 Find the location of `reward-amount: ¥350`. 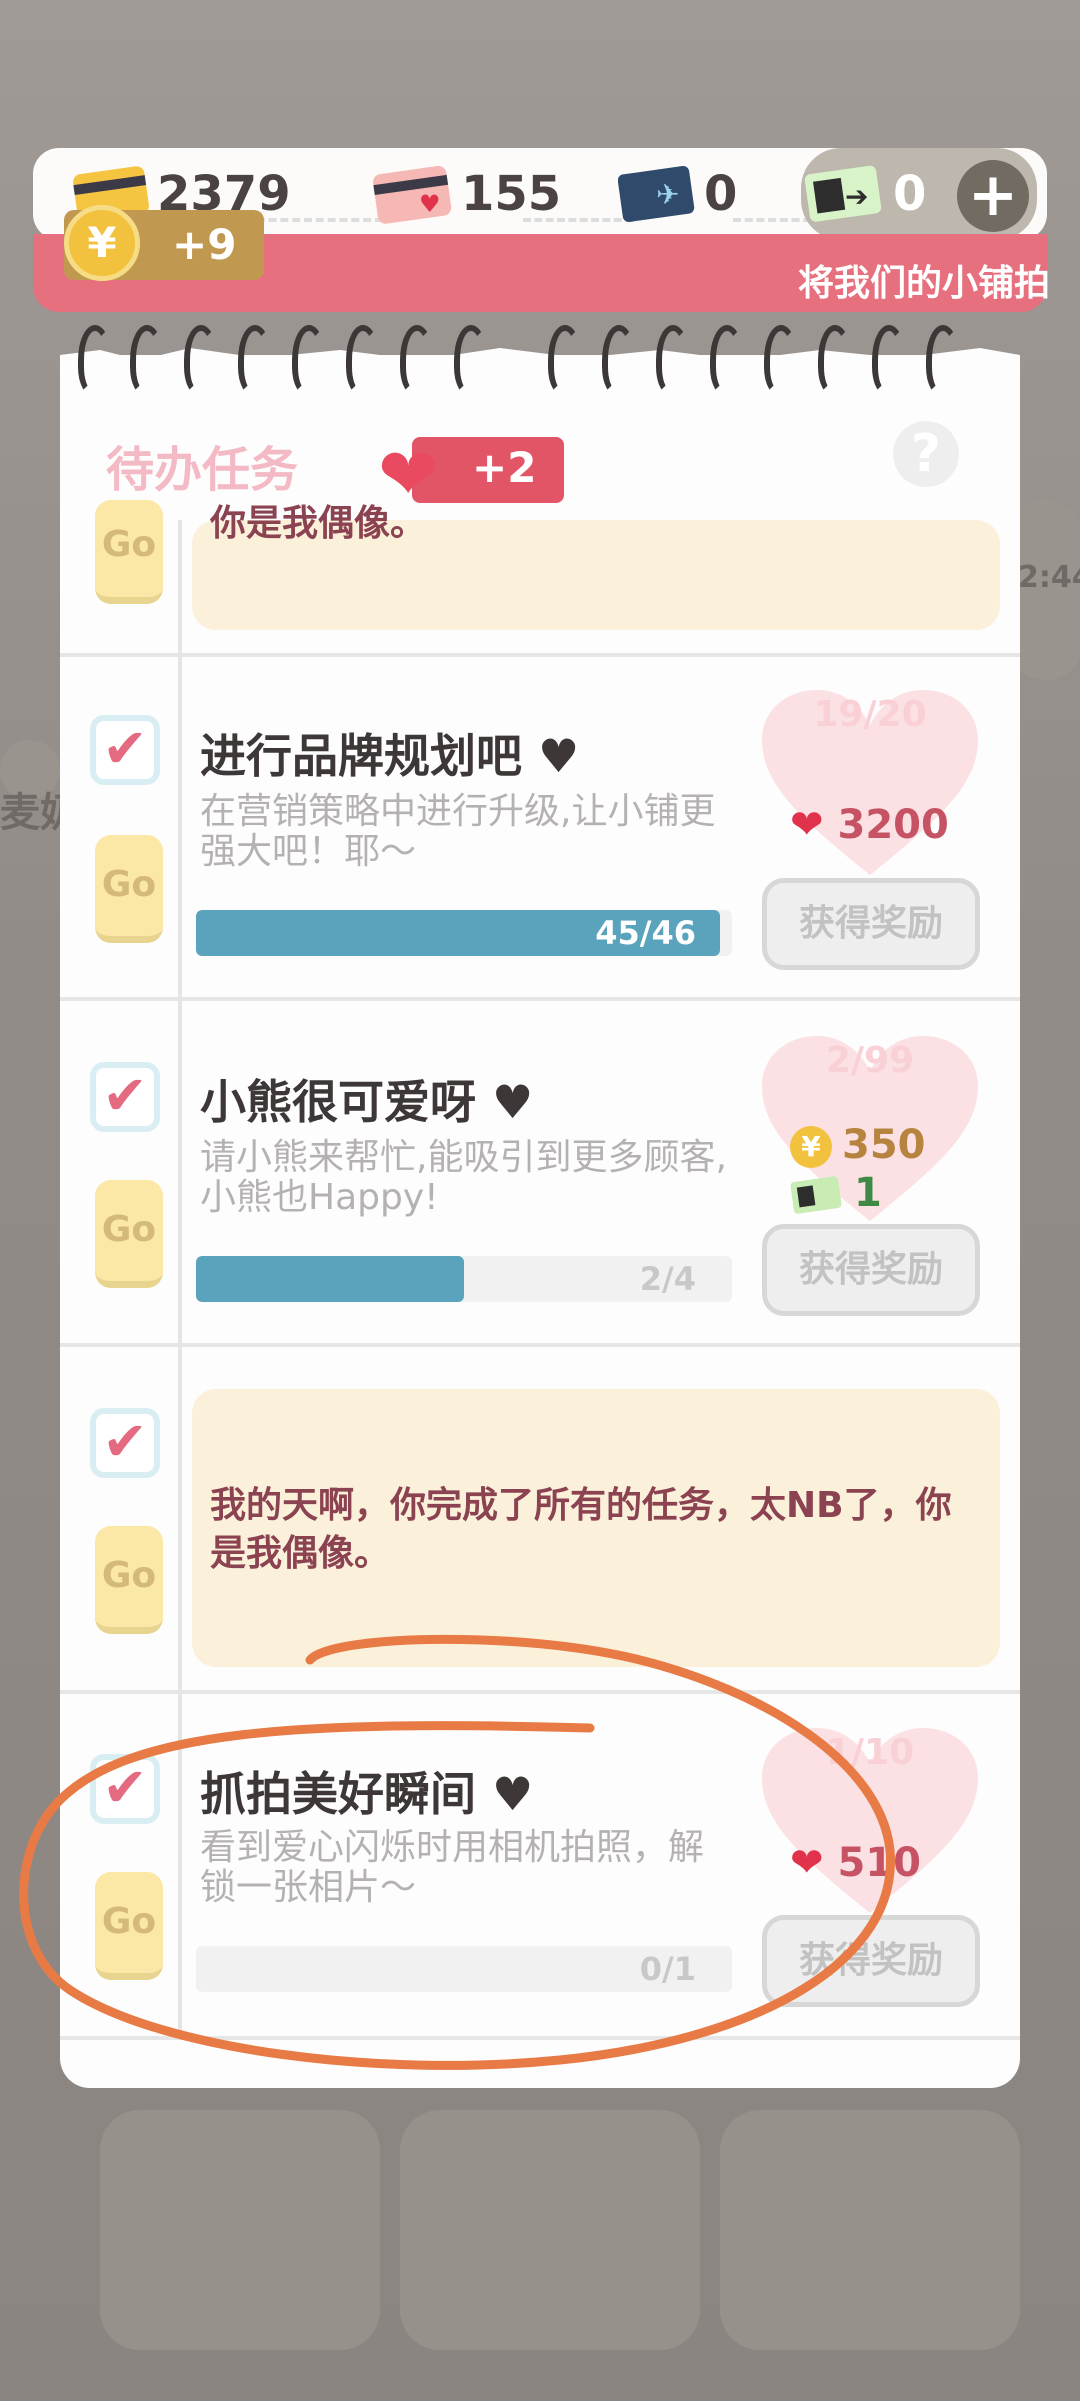

reward-amount: ¥350 is located at coordinates (858, 1145).